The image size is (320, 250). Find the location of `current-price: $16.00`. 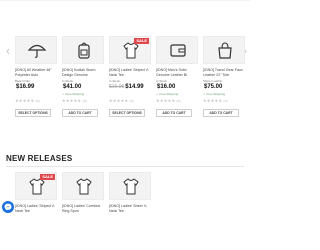

current-price: $16.00 is located at coordinates (166, 87).